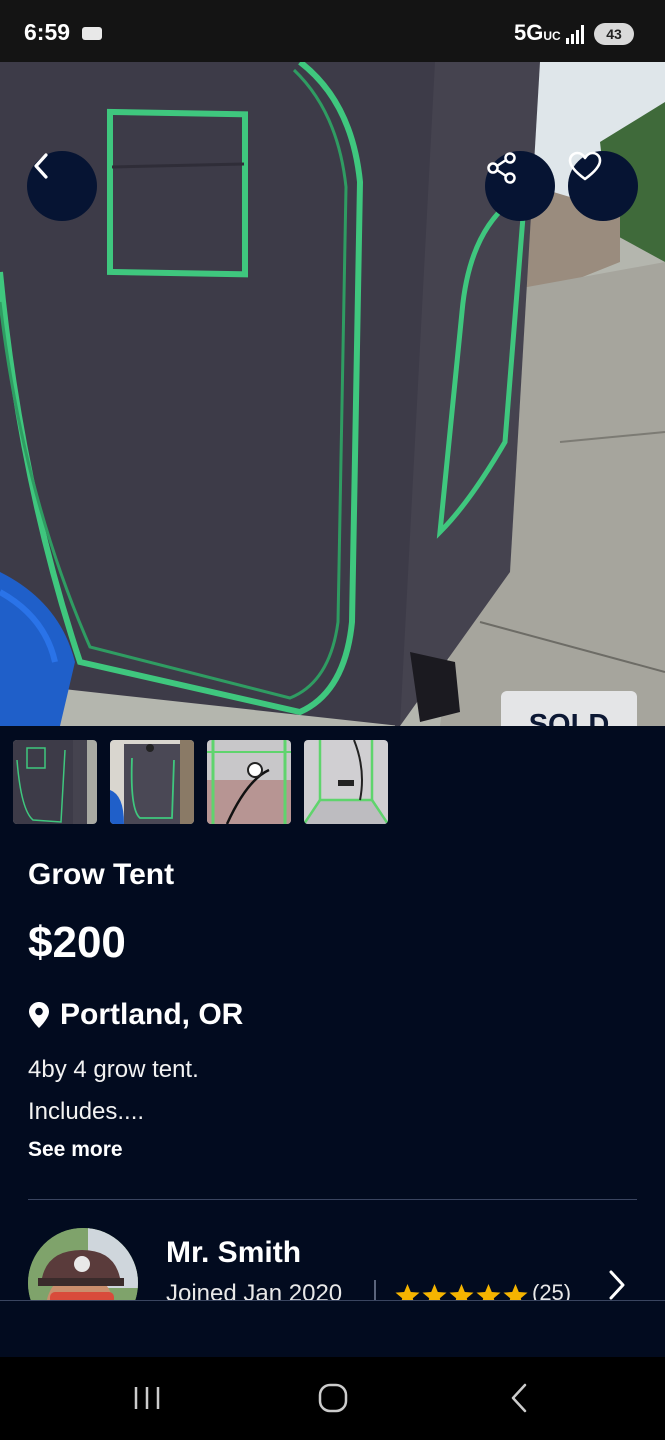 The image size is (665, 1440). What do you see at coordinates (552, 1290) in the screenshot?
I see `seller-rating-count: (25)` at bounding box center [552, 1290].